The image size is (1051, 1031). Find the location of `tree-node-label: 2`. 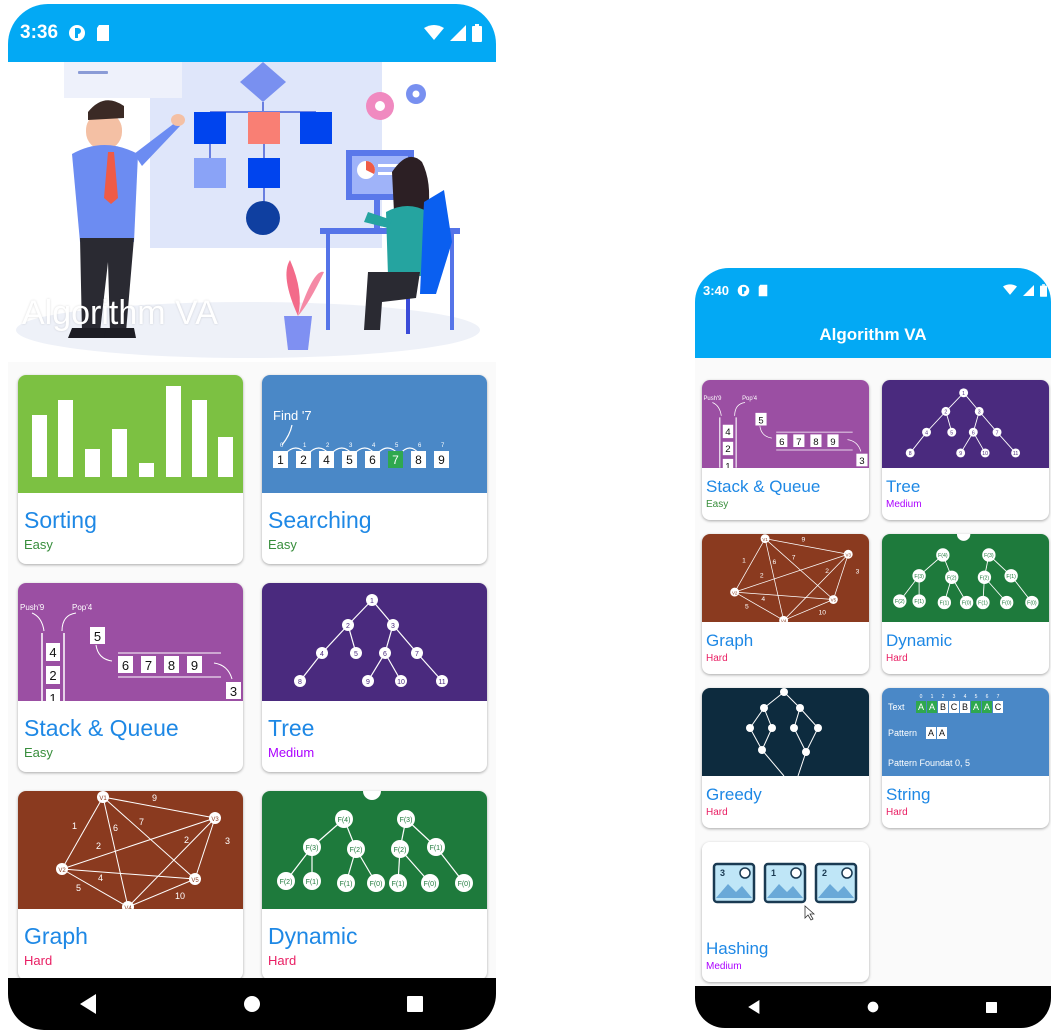

tree-node-label: 2 is located at coordinates (945, 413).